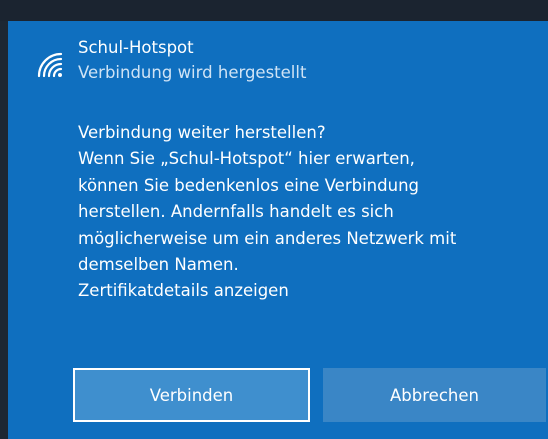  Describe the element at coordinates (192, 72) in the screenshot. I see `connection-status: Verbindung wird hergestellt` at that location.